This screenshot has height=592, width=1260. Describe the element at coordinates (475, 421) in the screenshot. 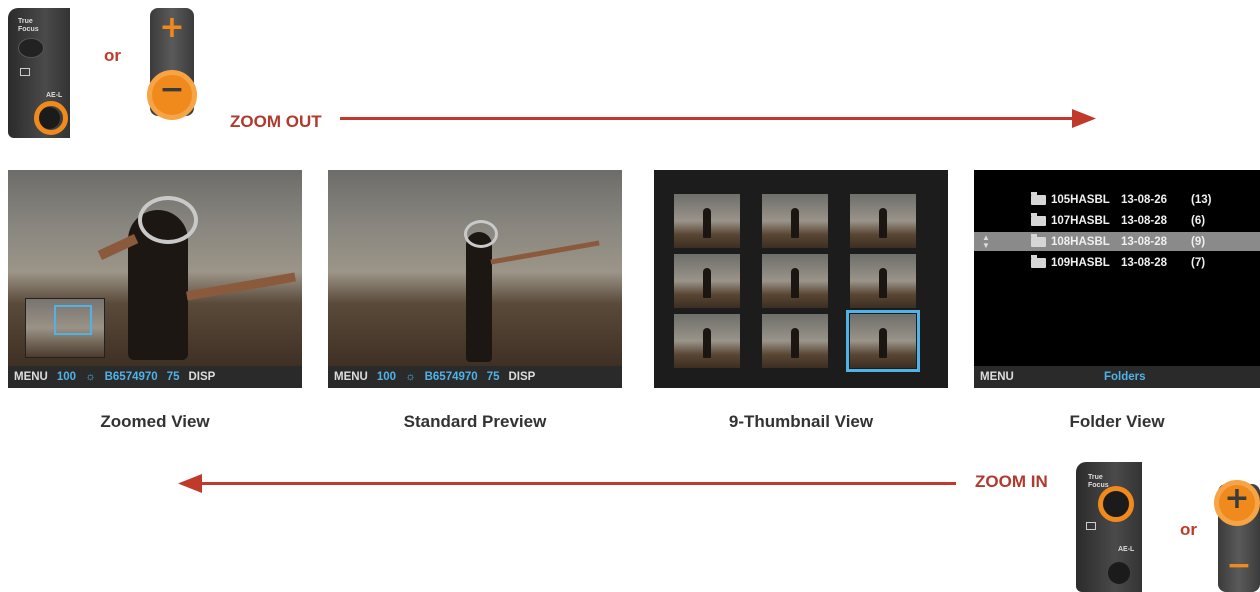

I see `caption-standard-preview: Standard Preview` at that location.